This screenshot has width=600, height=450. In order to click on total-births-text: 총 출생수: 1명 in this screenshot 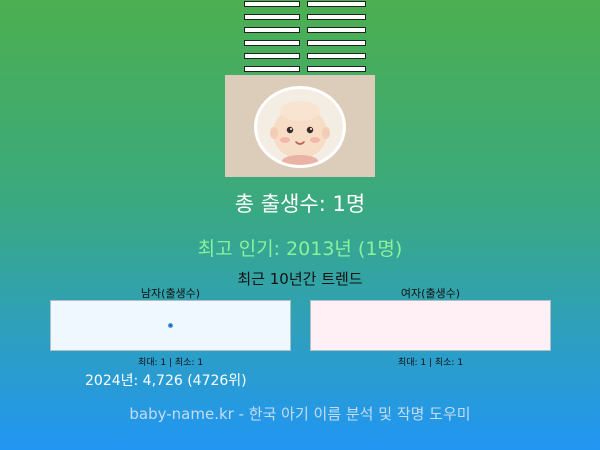, I will do `click(300, 204)`.